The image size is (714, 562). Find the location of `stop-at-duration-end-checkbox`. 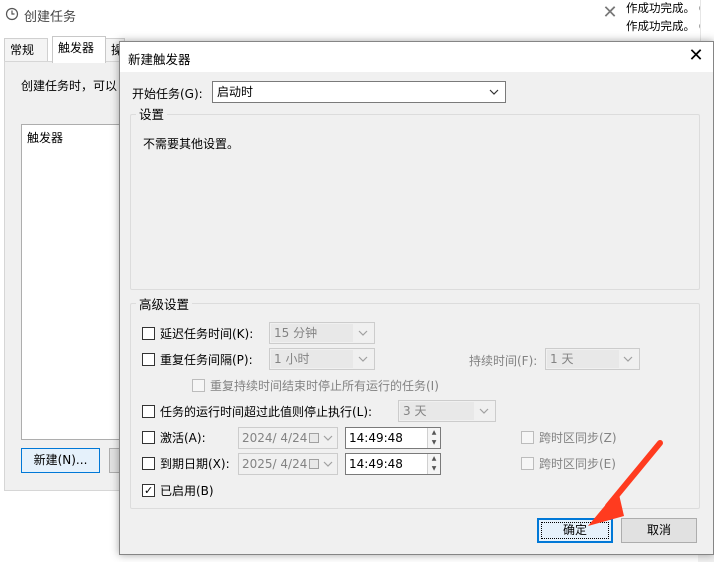

stop-at-duration-end-checkbox is located at coordinates (198, 385).